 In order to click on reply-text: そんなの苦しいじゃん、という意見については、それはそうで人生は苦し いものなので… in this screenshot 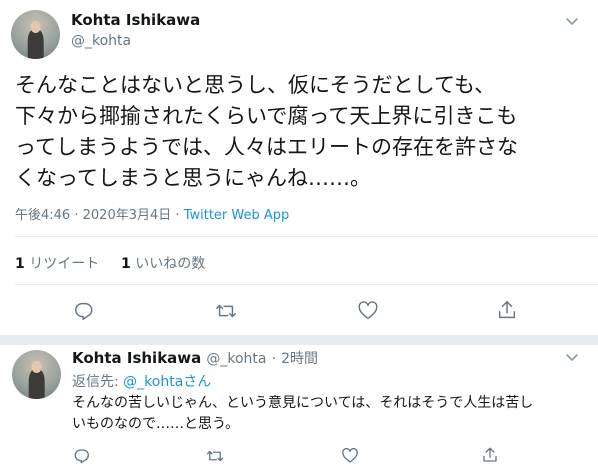, I will do `click(303, 413)`.